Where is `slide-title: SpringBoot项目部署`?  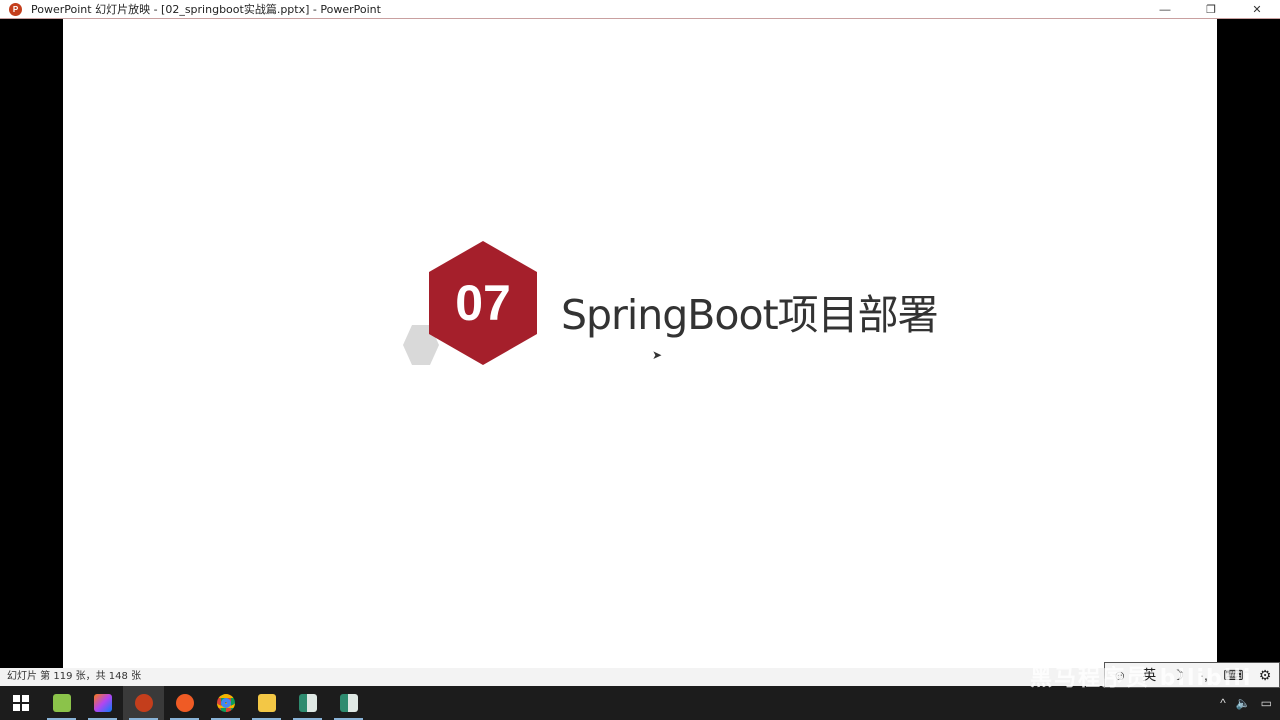
slide-title: SpringBoot项目部署 is located at coordinates (750, 315).